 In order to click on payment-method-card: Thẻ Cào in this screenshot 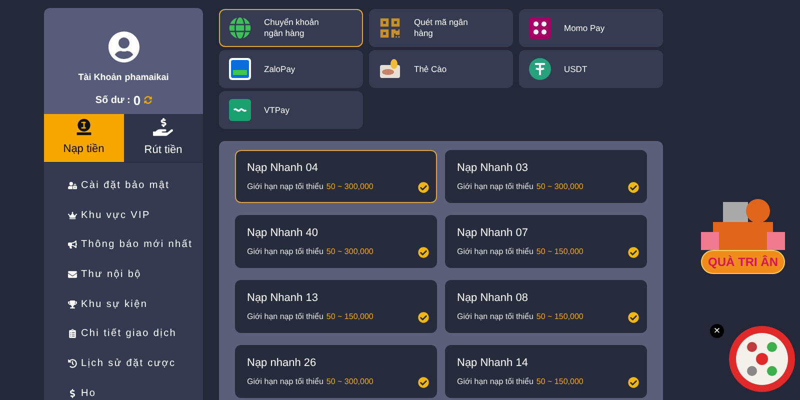, I will do `click(441, 69)`.